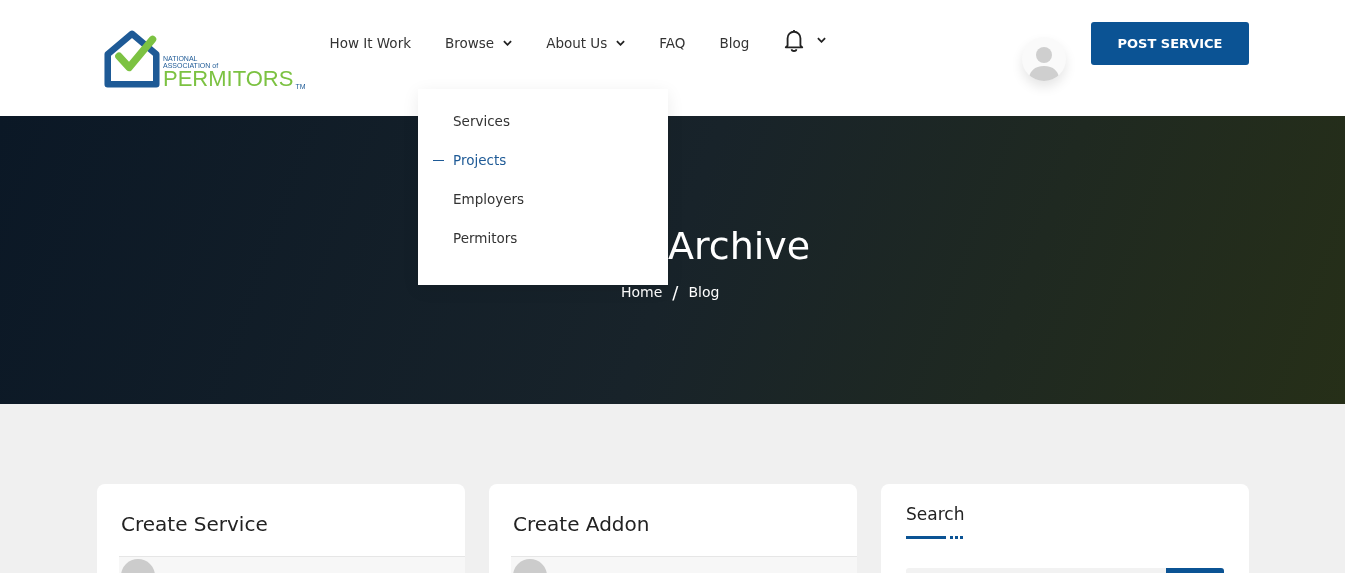 The height and width of the screenshot is (573, 1345). What do you see at coordinates (1170, 43) in the screenshot?
I see `post-service-button: POST SERVICE` at bounding box center [1170, 43].